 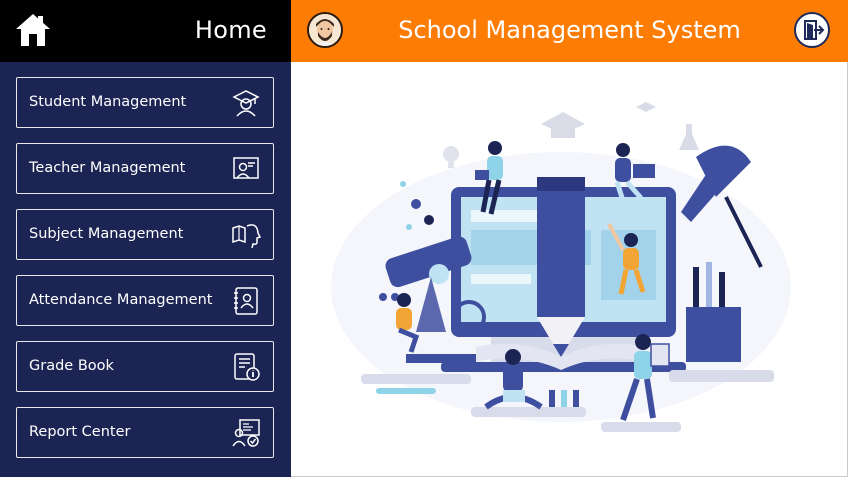 I want to click on top-bar: School Management System, so click(x=569, y=31).